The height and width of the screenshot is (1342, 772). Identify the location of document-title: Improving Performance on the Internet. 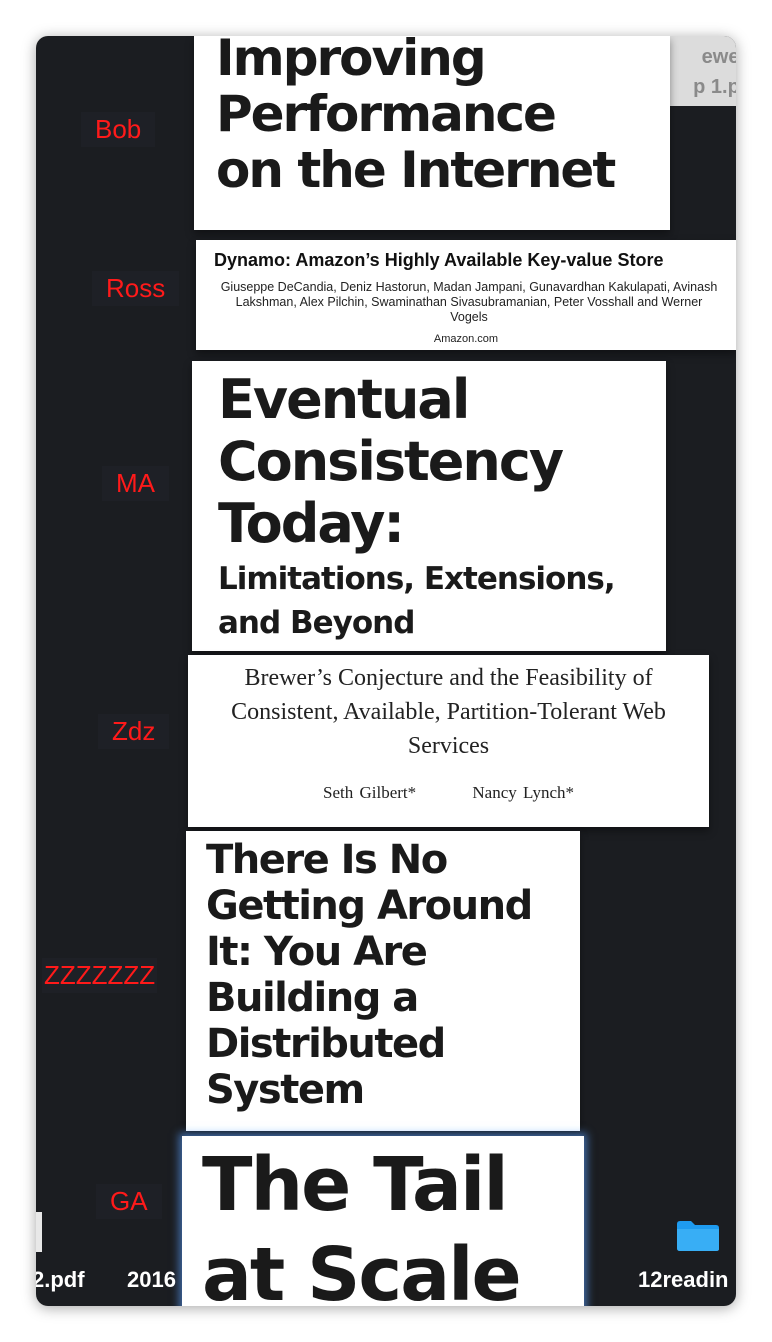
(416, 117).